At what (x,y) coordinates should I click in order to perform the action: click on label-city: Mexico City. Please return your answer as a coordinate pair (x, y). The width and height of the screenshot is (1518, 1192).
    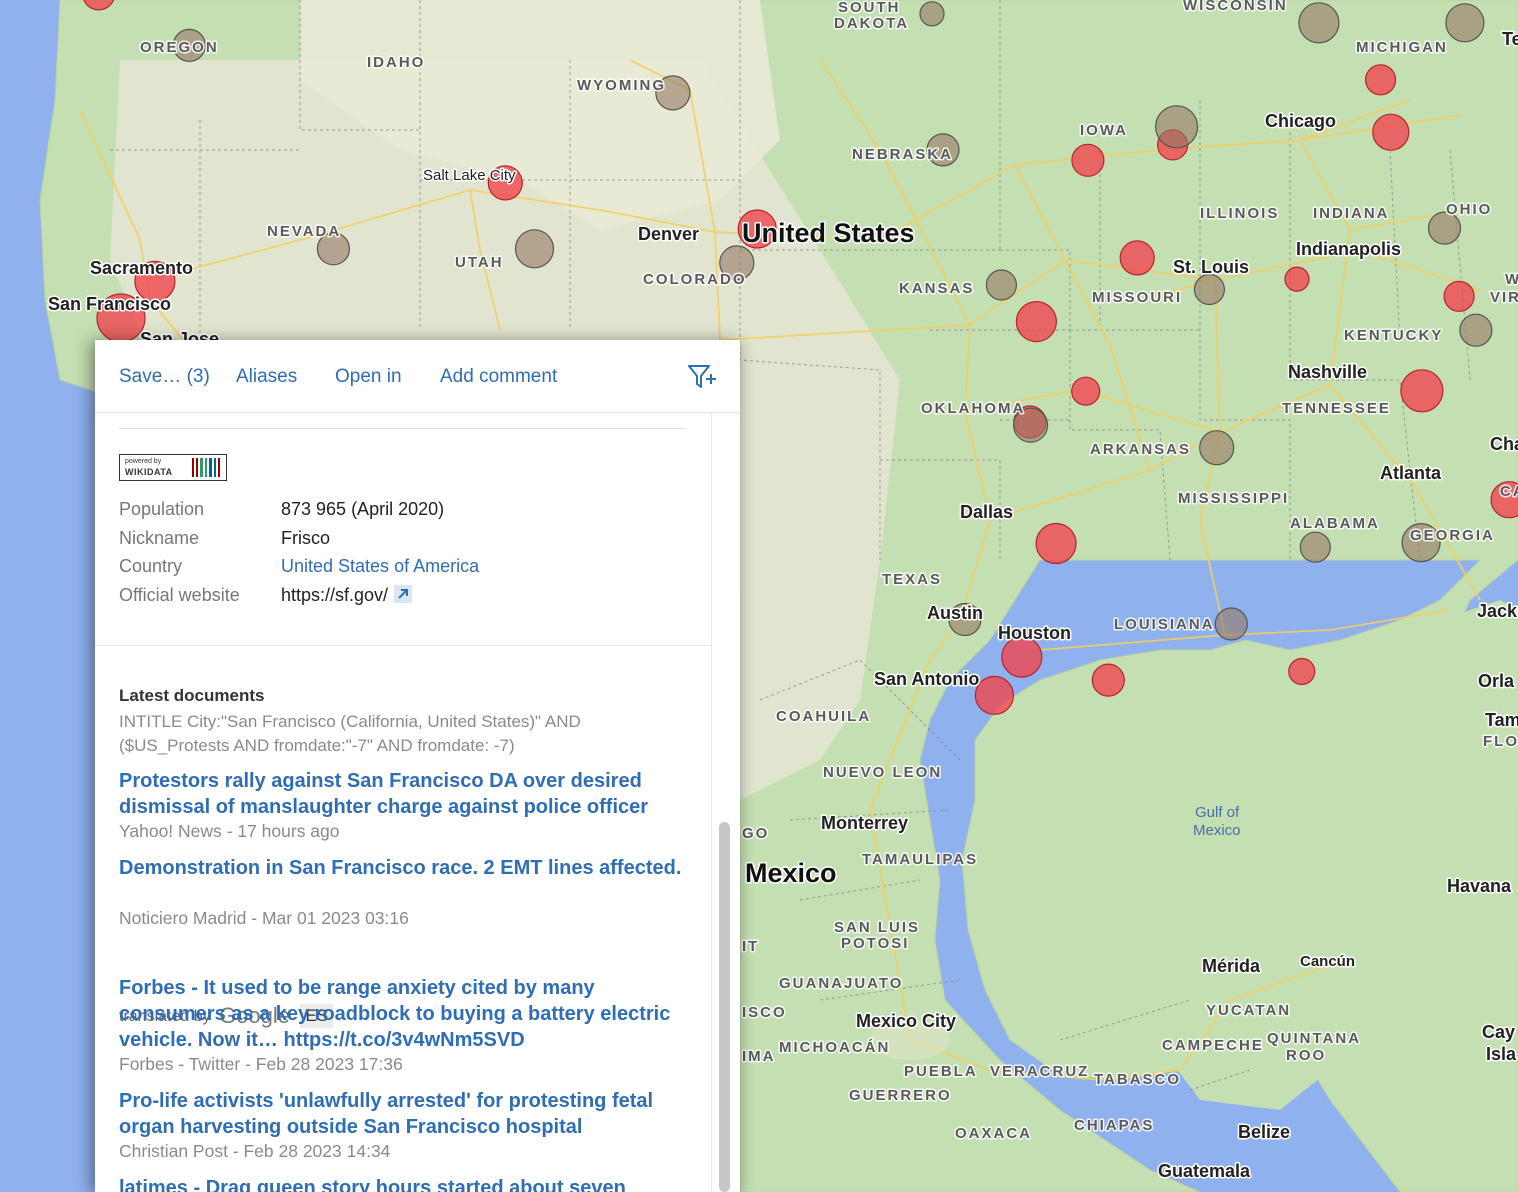
    Looking at the image, I should click on (906, 1021).